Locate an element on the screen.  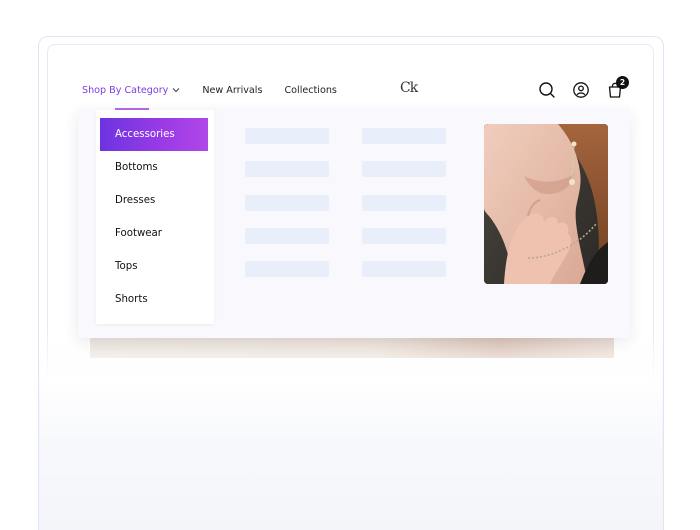
nav-new-arrivals: New Arrivals is located at coordinates (232, 90).